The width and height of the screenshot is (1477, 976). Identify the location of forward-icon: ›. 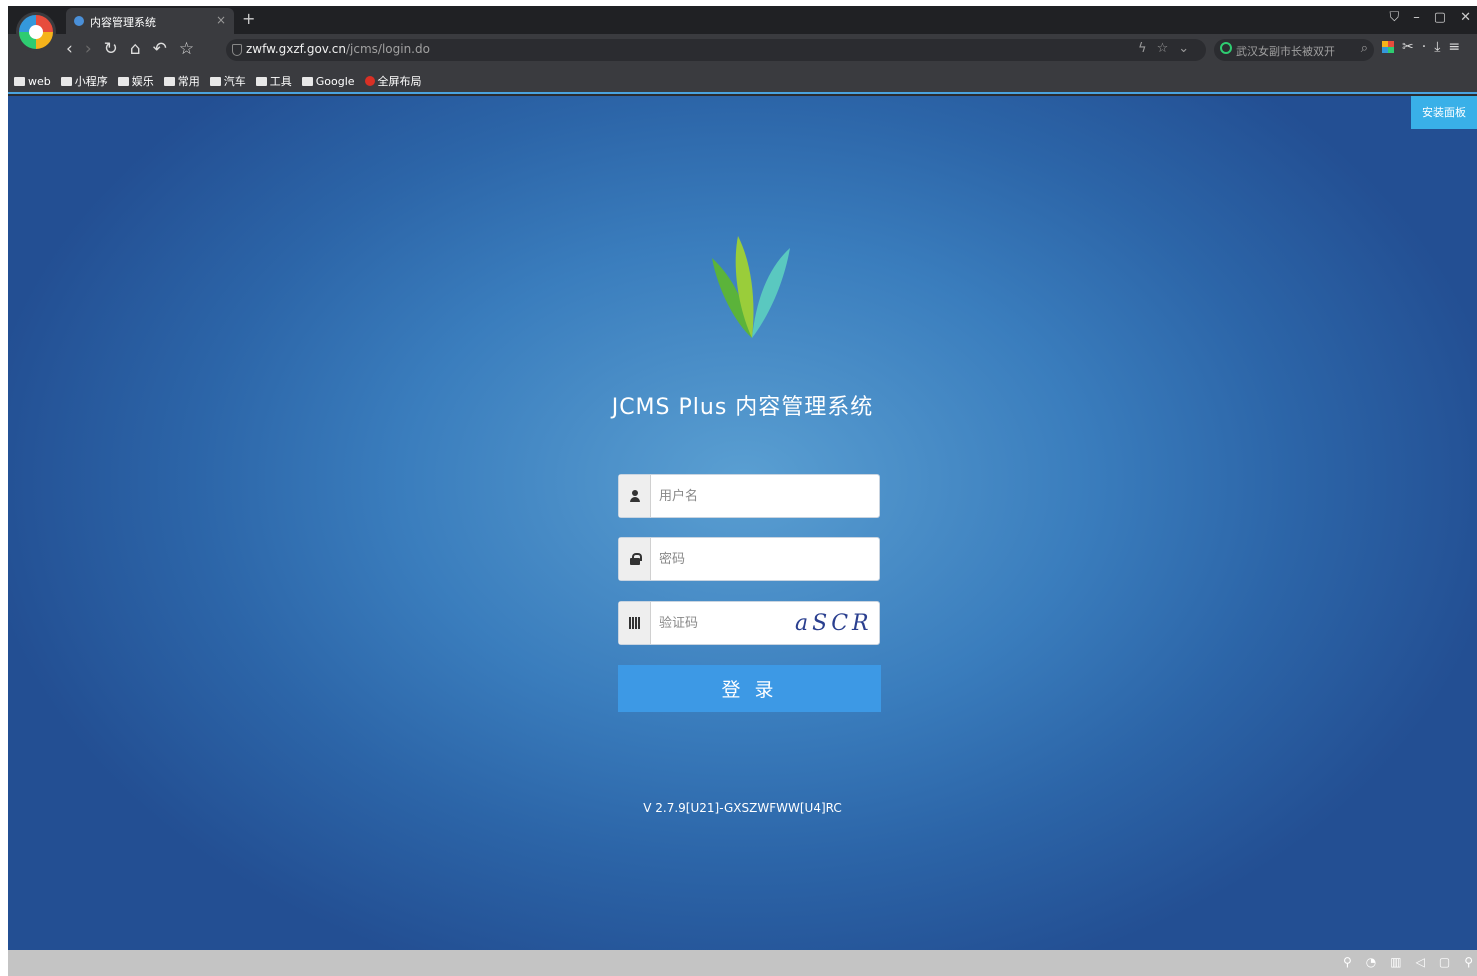
(88, 49).